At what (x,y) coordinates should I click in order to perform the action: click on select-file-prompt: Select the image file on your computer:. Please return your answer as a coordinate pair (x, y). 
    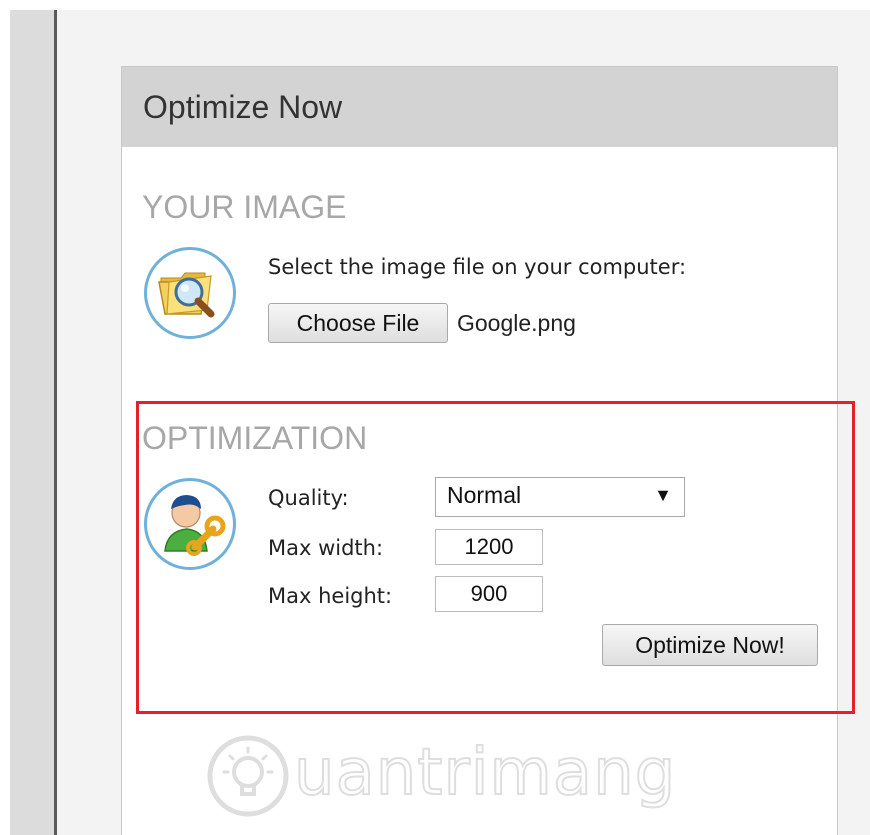
    Looking at the image, I should click on (477, 267).